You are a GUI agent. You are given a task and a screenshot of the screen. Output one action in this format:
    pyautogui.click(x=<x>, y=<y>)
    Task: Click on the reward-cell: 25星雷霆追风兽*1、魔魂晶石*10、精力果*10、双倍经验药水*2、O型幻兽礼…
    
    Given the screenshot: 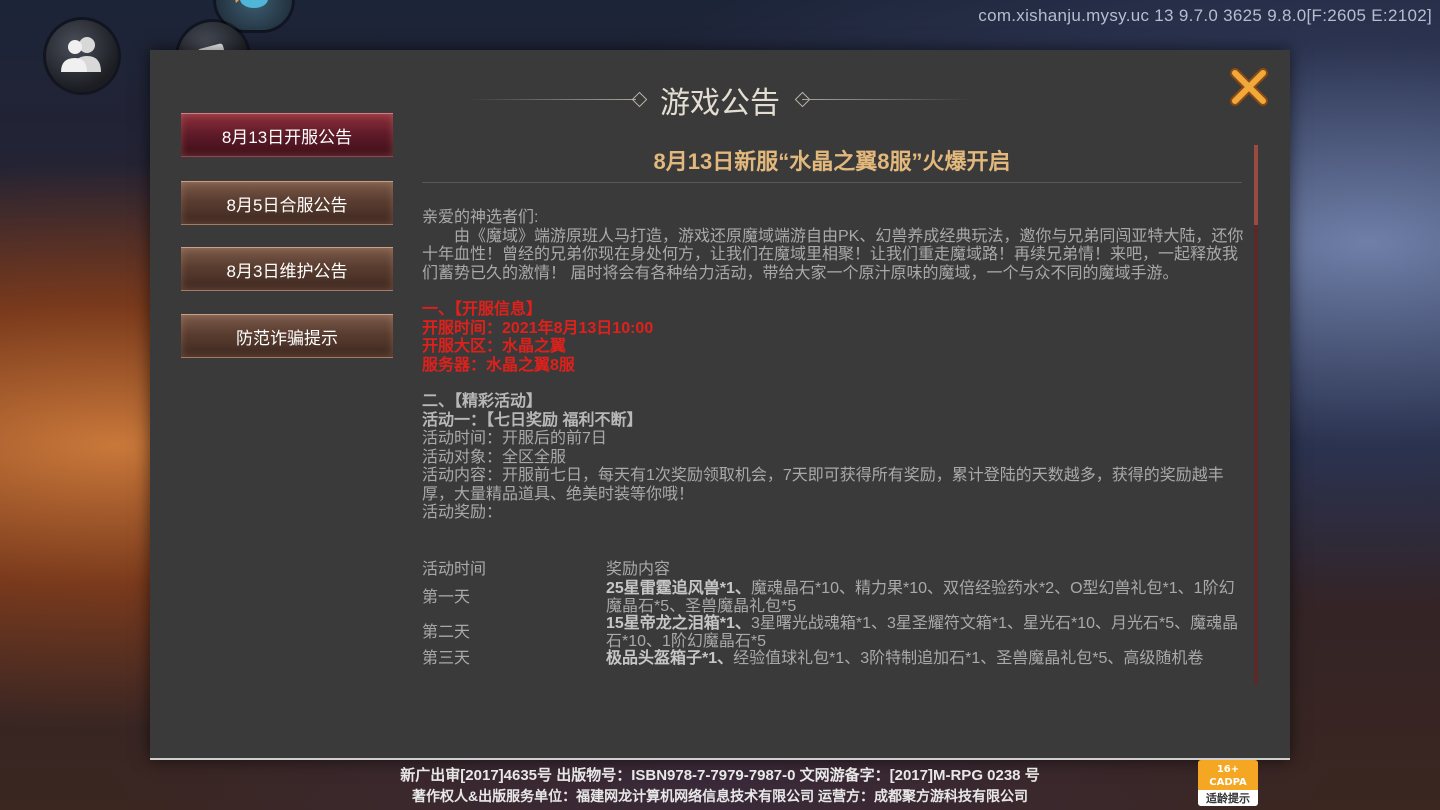 What is the action you would take?
    pyautogui.click(x=928, y=597)
    